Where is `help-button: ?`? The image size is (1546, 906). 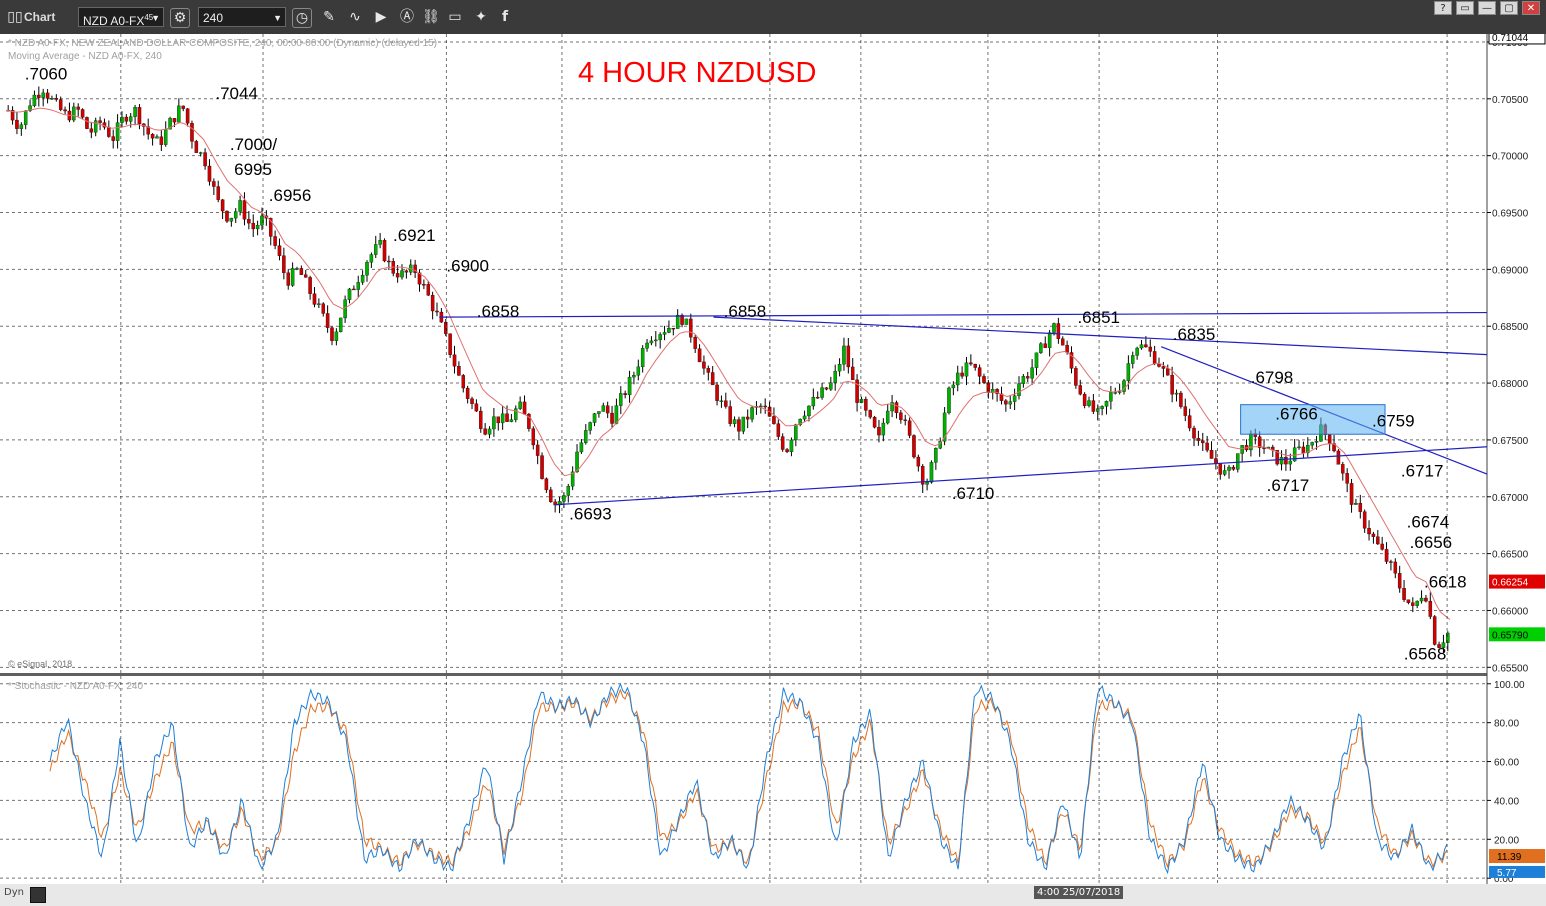 help-button: ? is located at coordinates (1443, 8).